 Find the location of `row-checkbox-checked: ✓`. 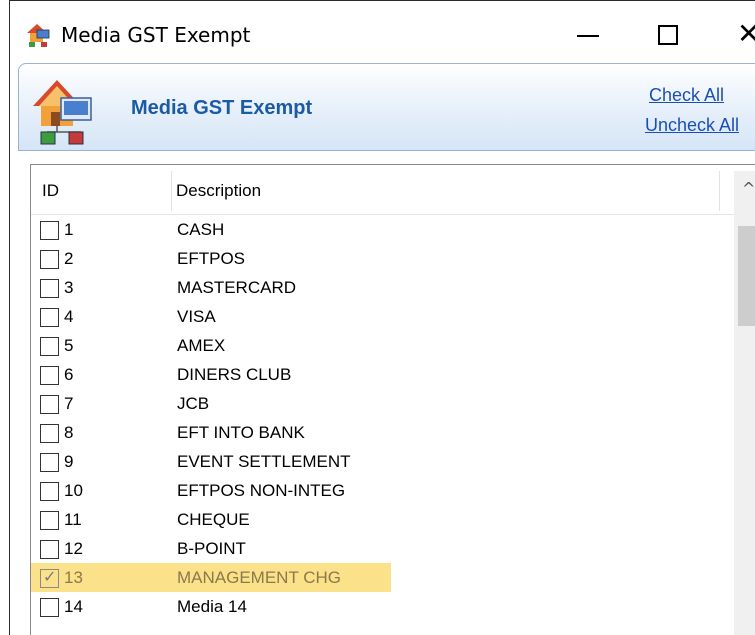

row-checkbox-checked: ✓ is located at coordinates (49, 577).